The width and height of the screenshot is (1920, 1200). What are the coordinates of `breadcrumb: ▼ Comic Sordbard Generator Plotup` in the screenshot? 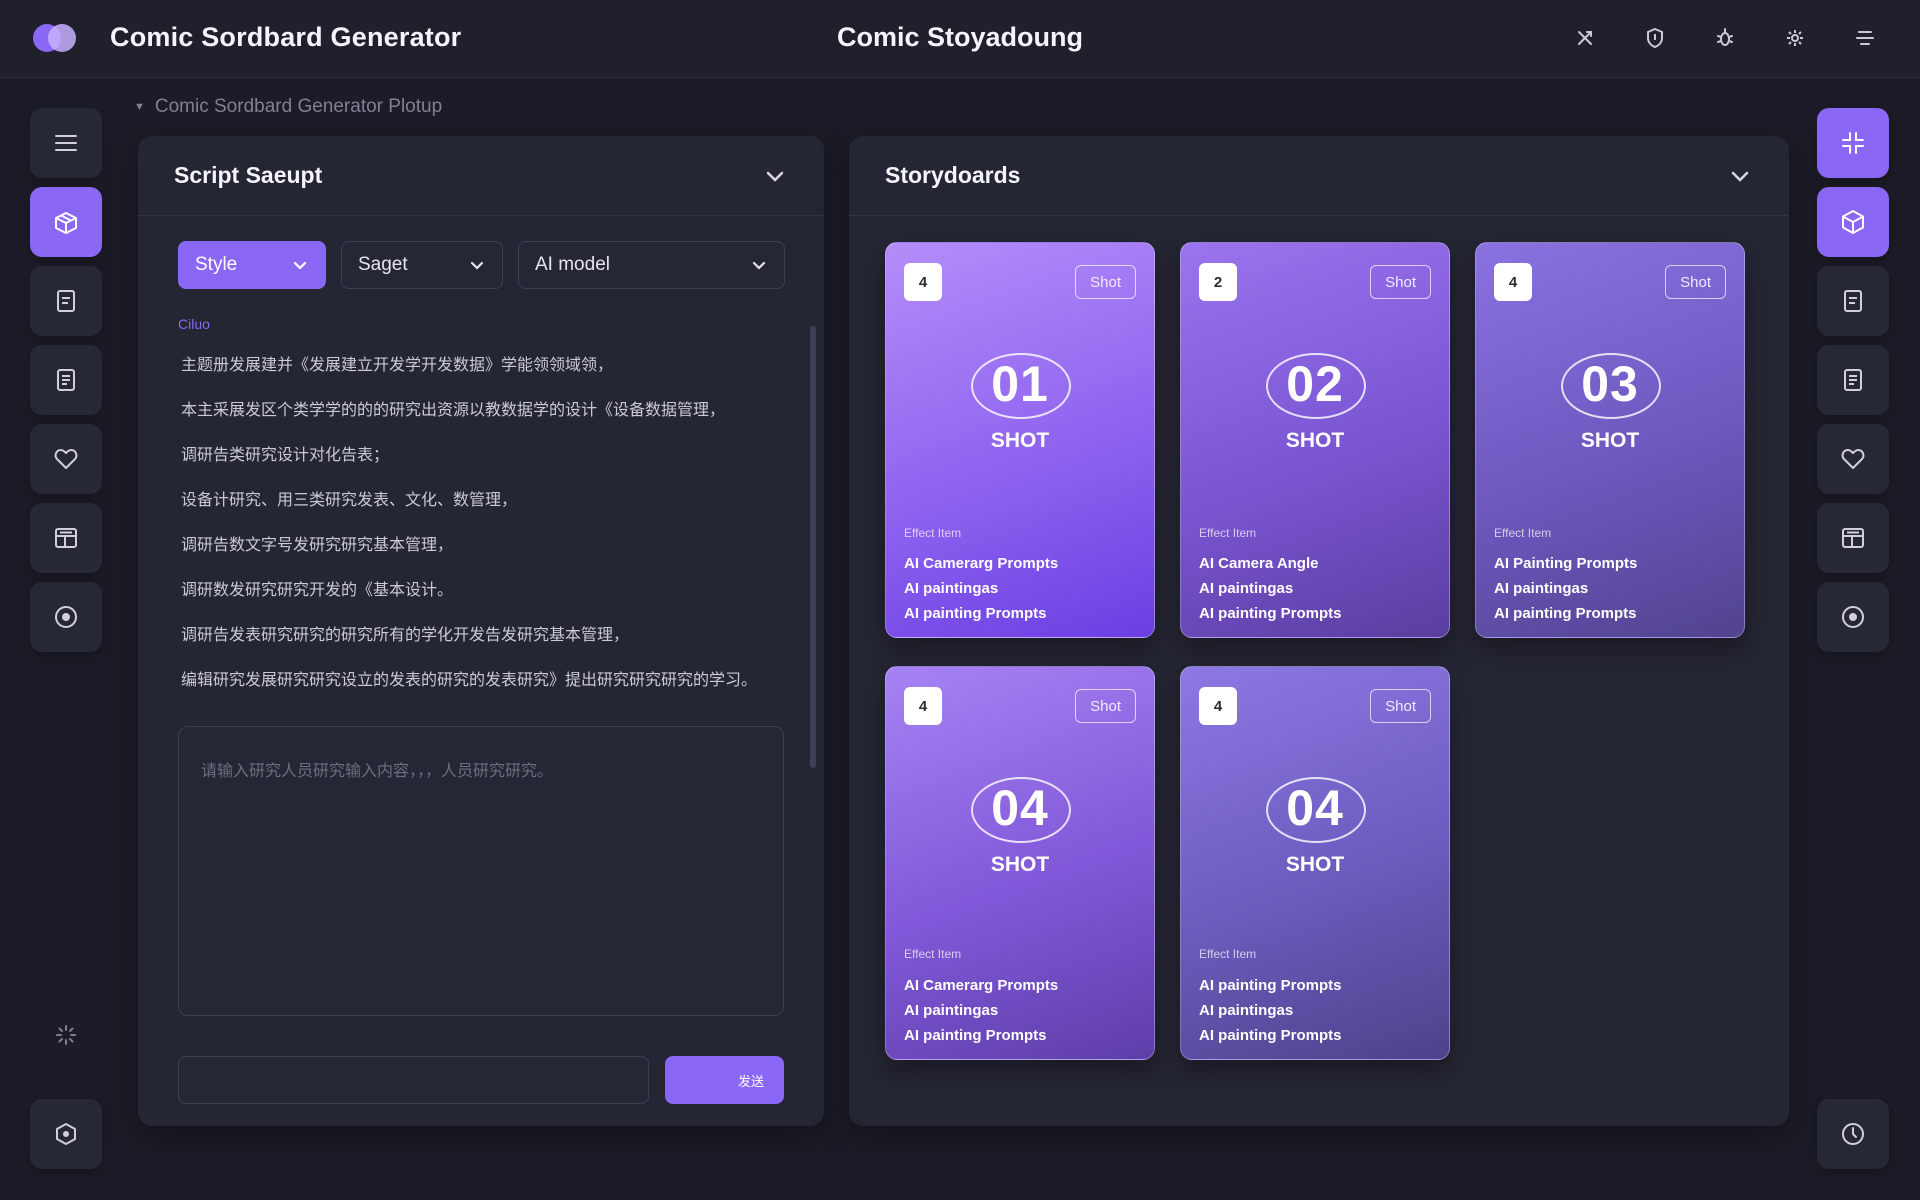 It's located at (288, 107).